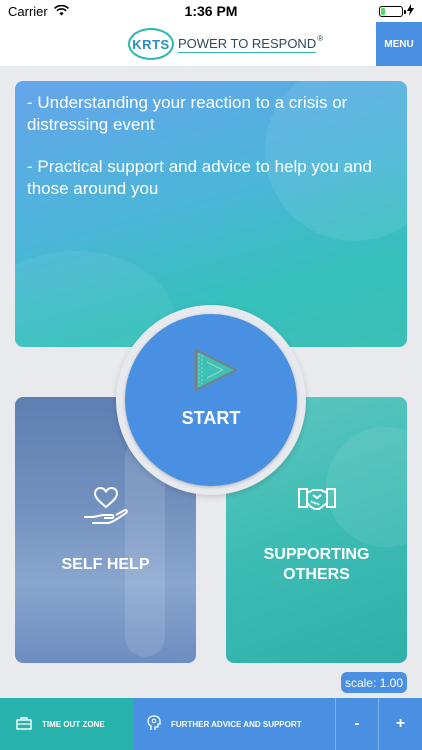 This screenshot has width=422, height=750. Describe the element at coordinates (366, 487) in the screenshot. I see `decorative-shape` at that location.